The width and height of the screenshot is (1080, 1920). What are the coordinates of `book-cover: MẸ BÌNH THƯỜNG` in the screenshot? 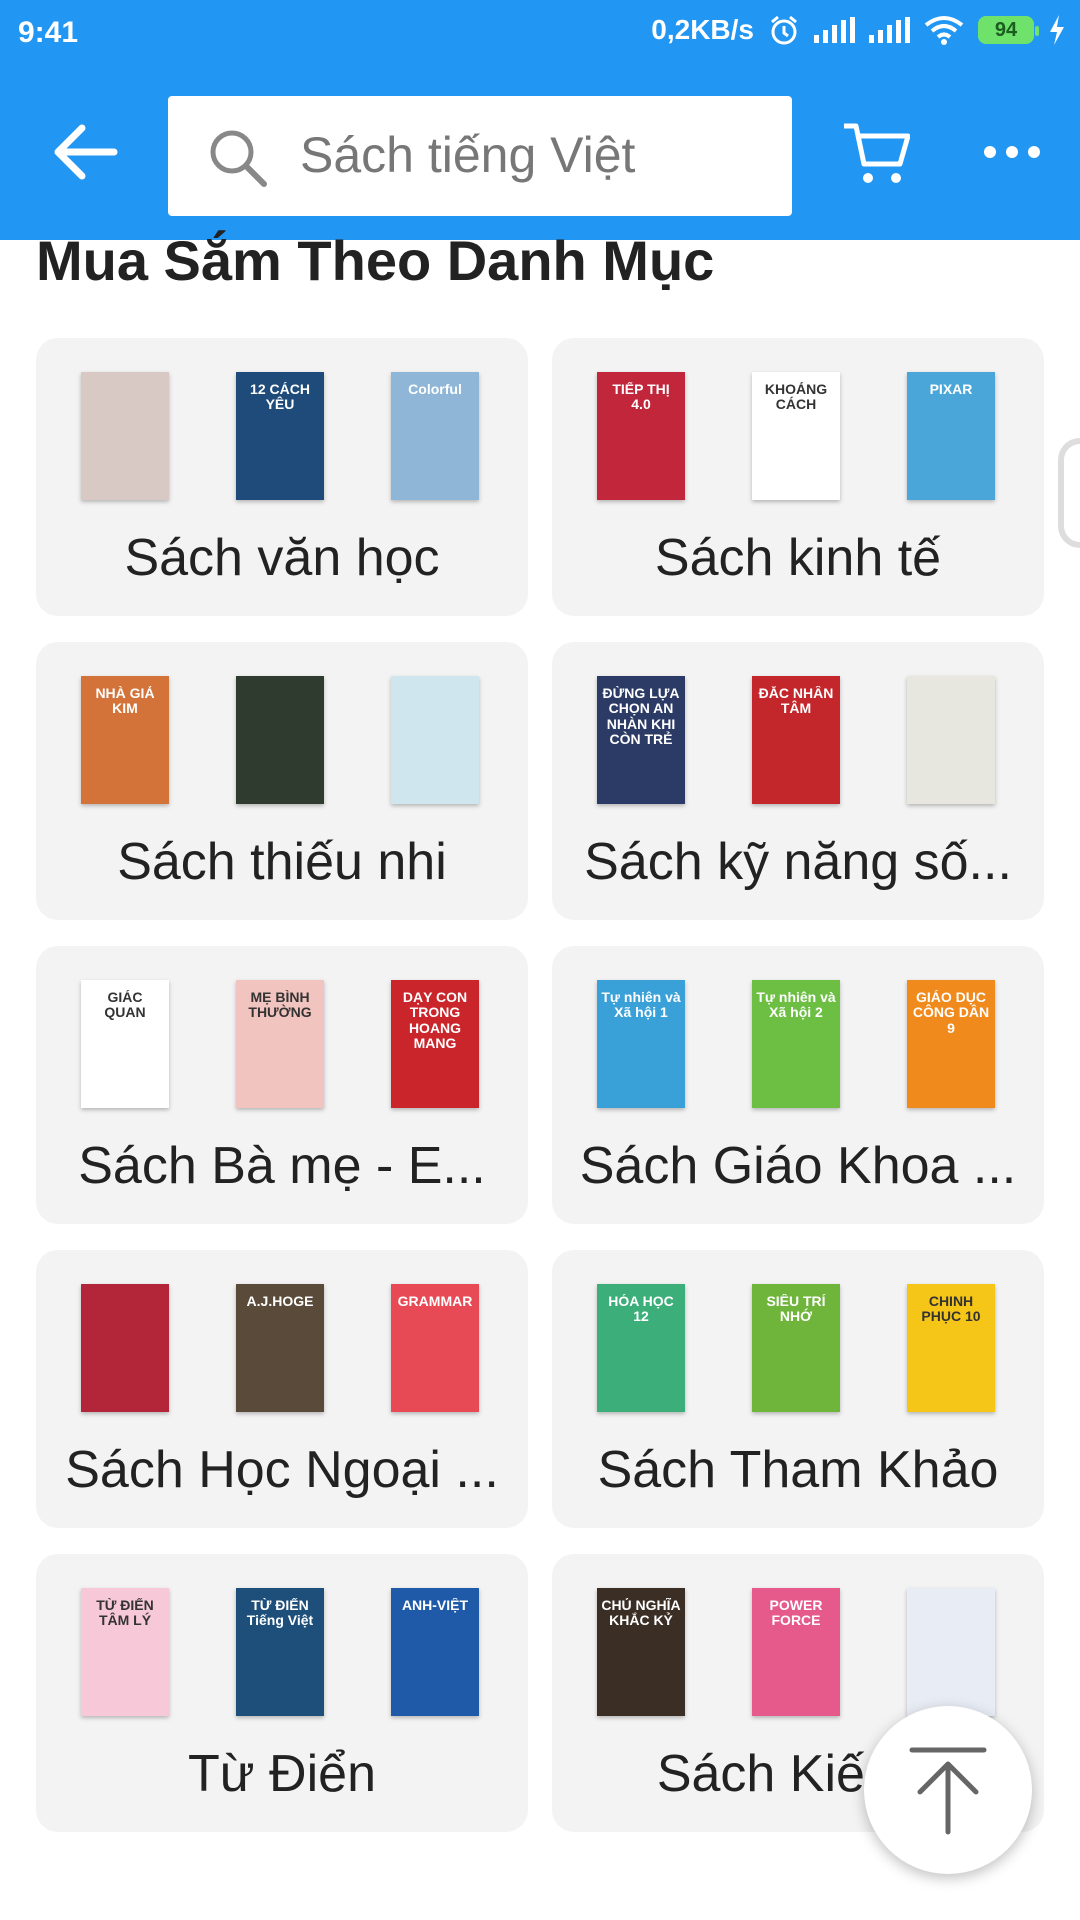 It's located at (280, 1044).